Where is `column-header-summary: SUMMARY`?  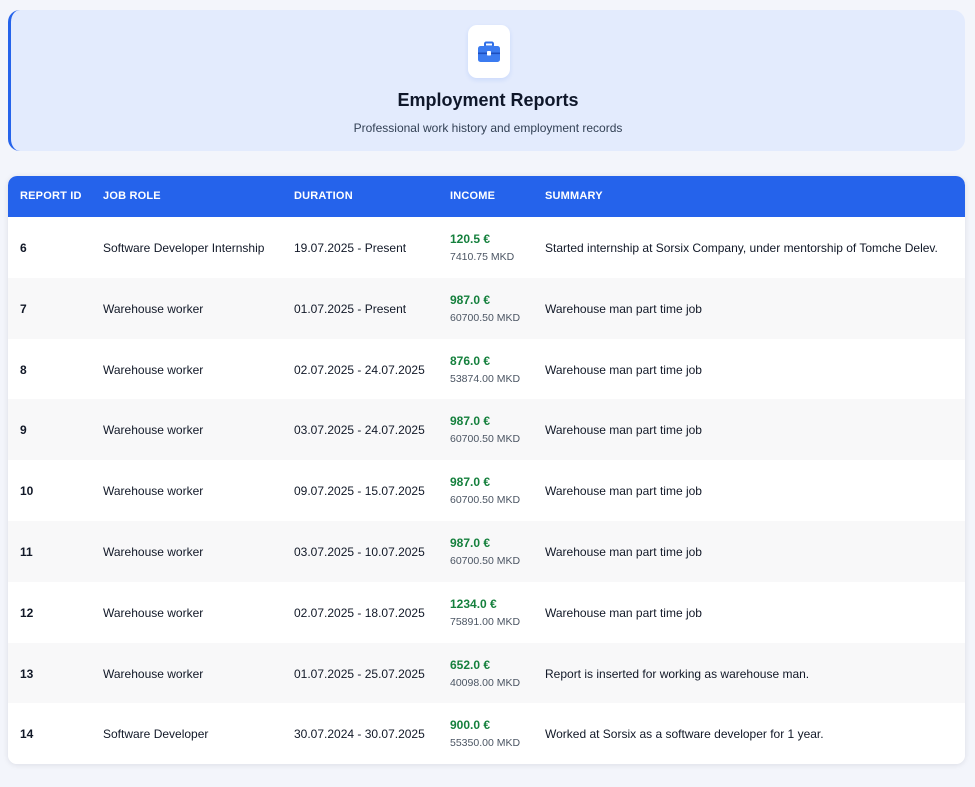
column-header-summary: SUMMARY is located at coordinates (574, 196).